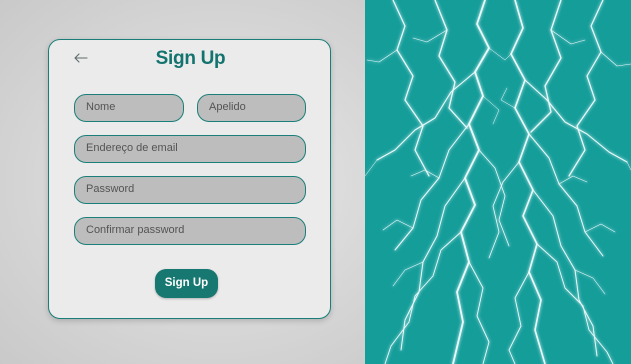 This screenshot has width=631, height=364. What do you see at coordinates (190, 149) in the screenshot?
I see `email-input: Endereço de email` at bounding box center [190, 149].